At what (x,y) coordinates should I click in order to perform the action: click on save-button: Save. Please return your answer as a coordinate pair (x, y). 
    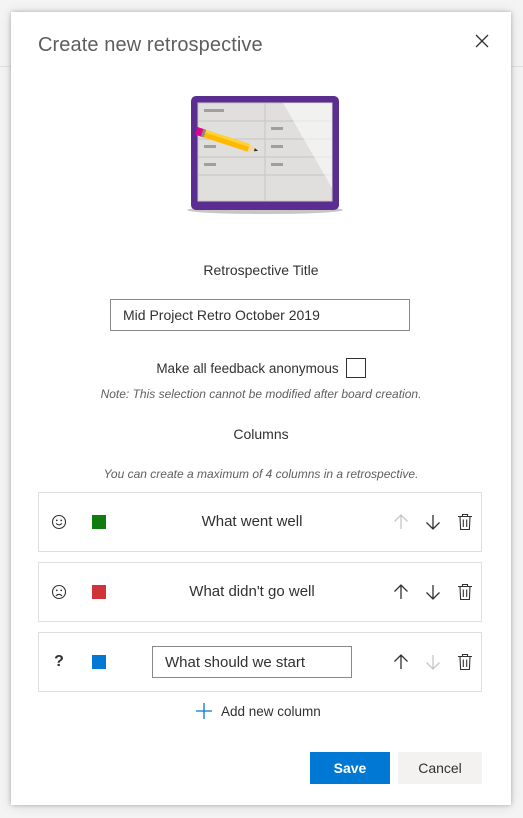
    Looking at the image, I should click on (350, 768).